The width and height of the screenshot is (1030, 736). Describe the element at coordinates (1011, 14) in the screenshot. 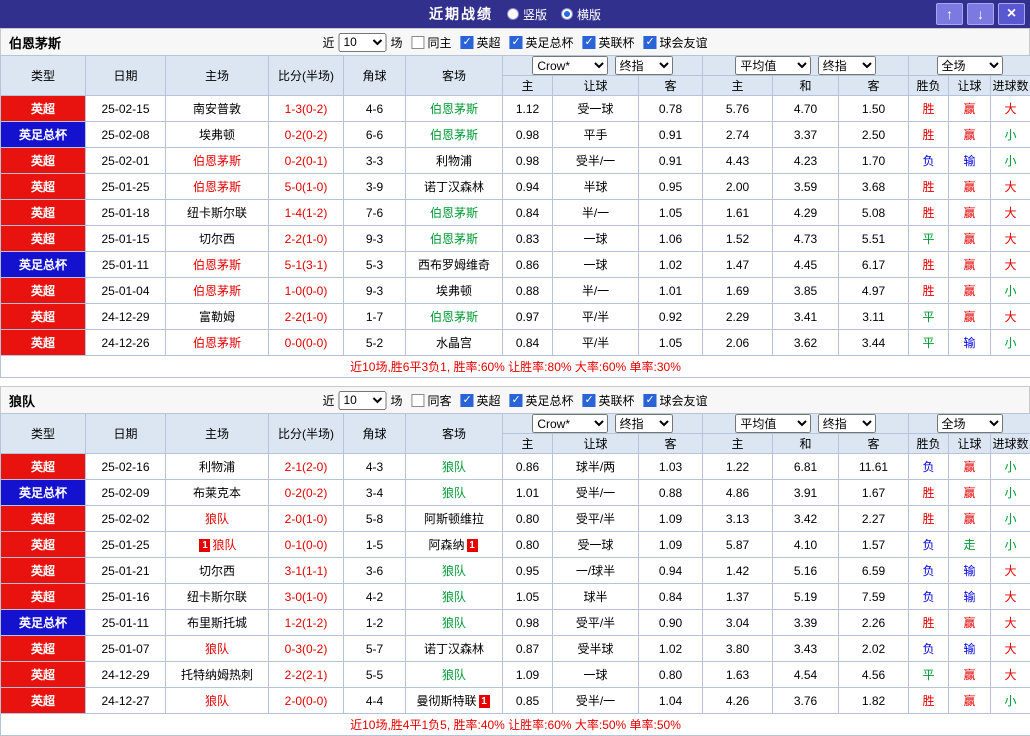

I see `close-button: ×` at that location.